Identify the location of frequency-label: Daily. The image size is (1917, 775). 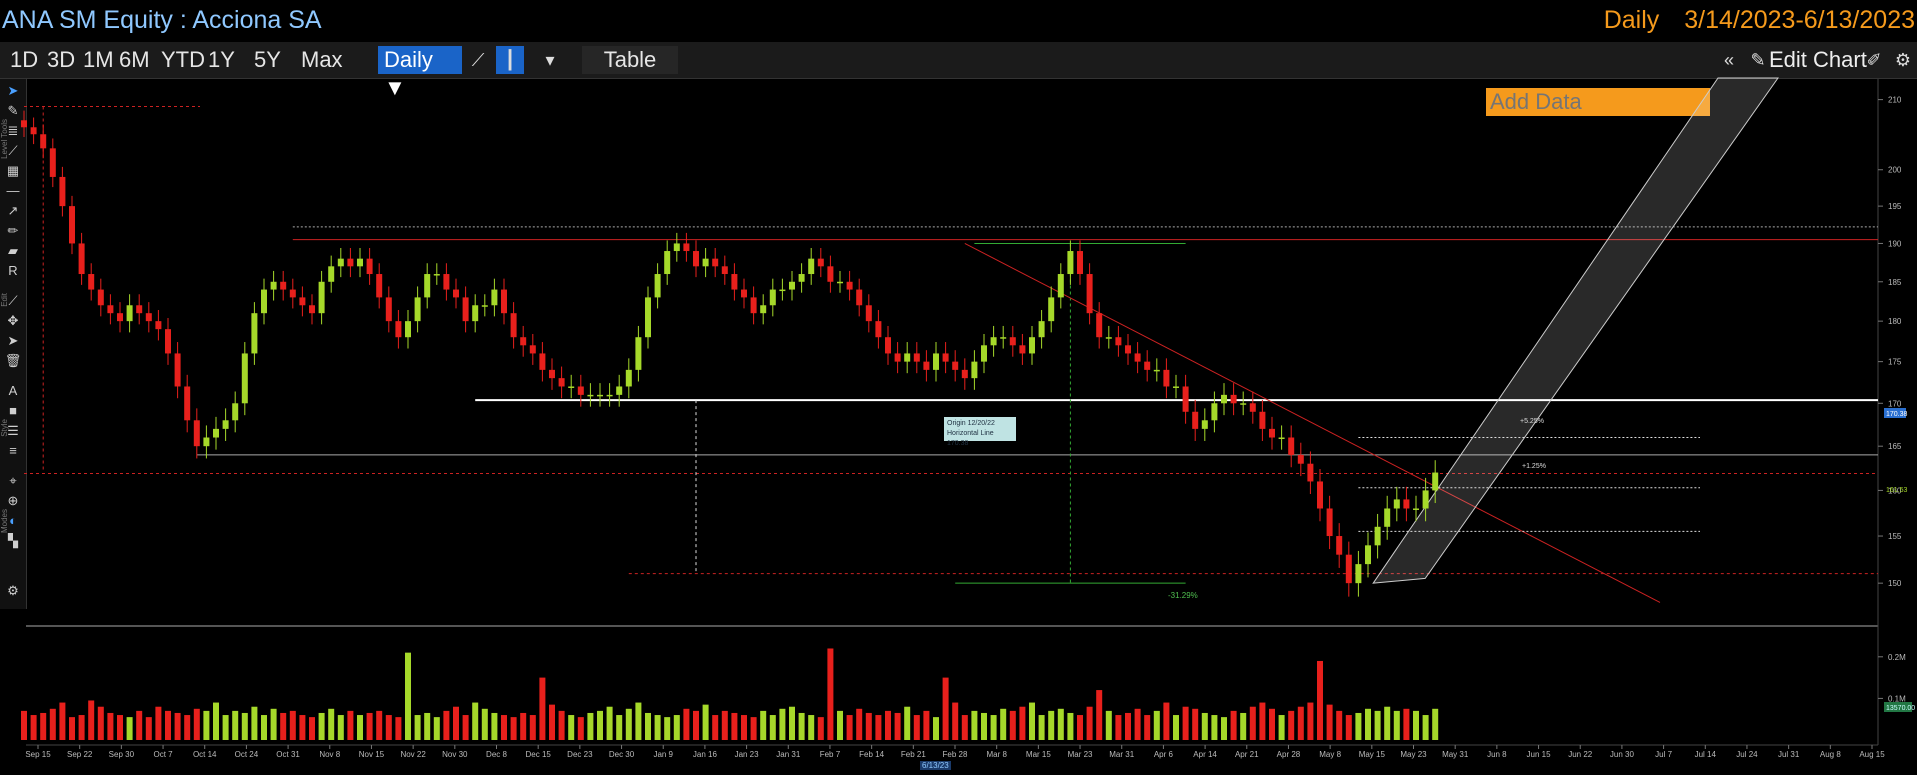
(1631, 20).